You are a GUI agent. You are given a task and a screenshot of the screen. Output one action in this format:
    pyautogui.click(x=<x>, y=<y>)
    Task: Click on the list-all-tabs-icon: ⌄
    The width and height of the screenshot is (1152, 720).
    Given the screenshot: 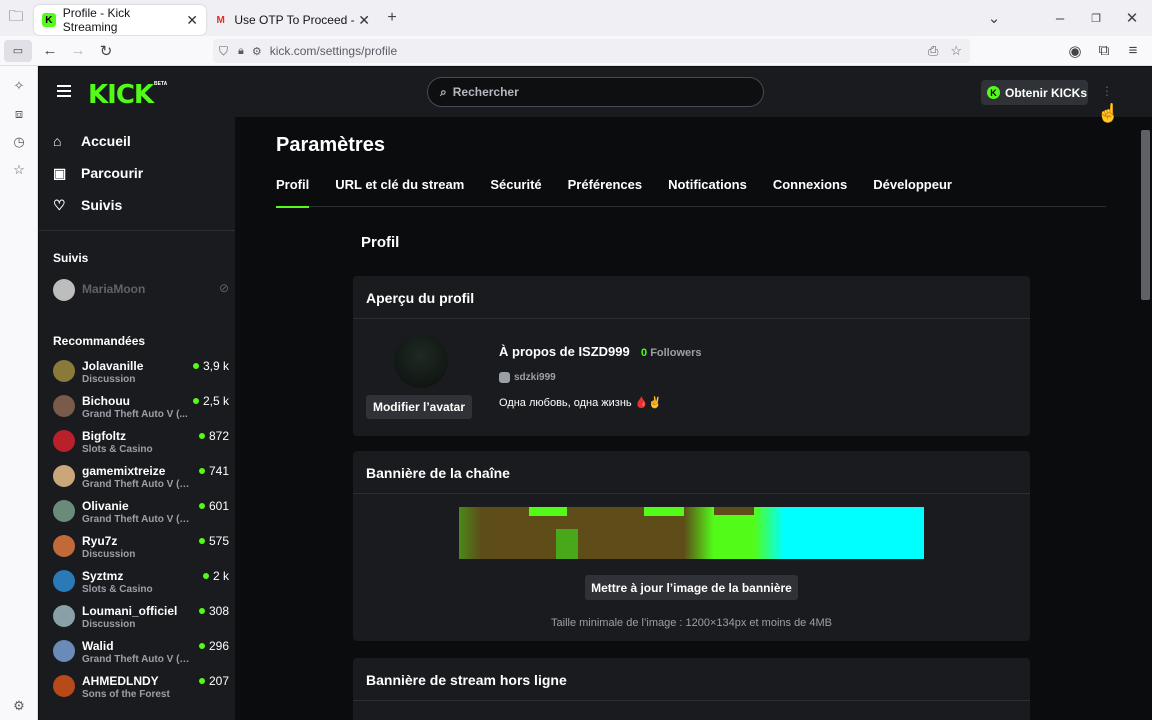 What is the action you would take?
    pyautogui.click(x=994, y=18)
    